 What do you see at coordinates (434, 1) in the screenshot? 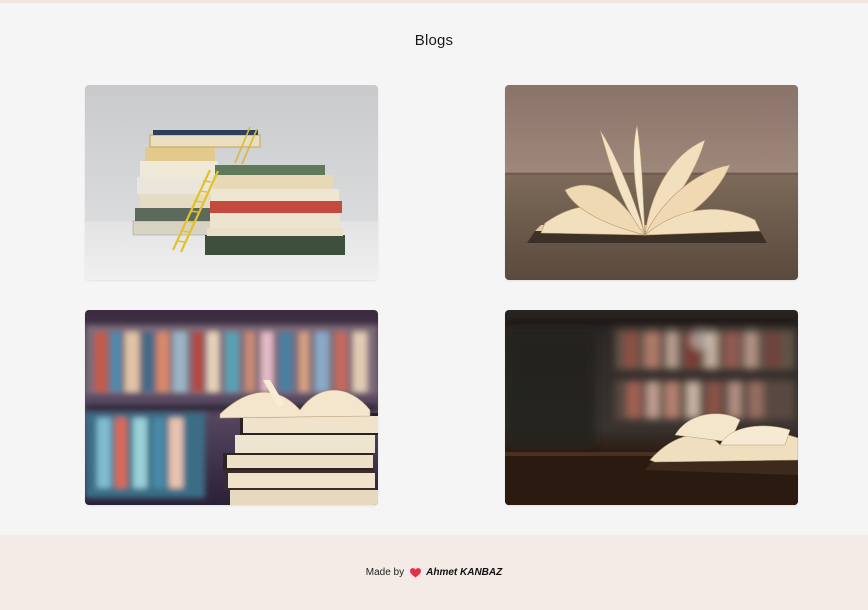
I see `top-border` at bounding box center [434, 1].